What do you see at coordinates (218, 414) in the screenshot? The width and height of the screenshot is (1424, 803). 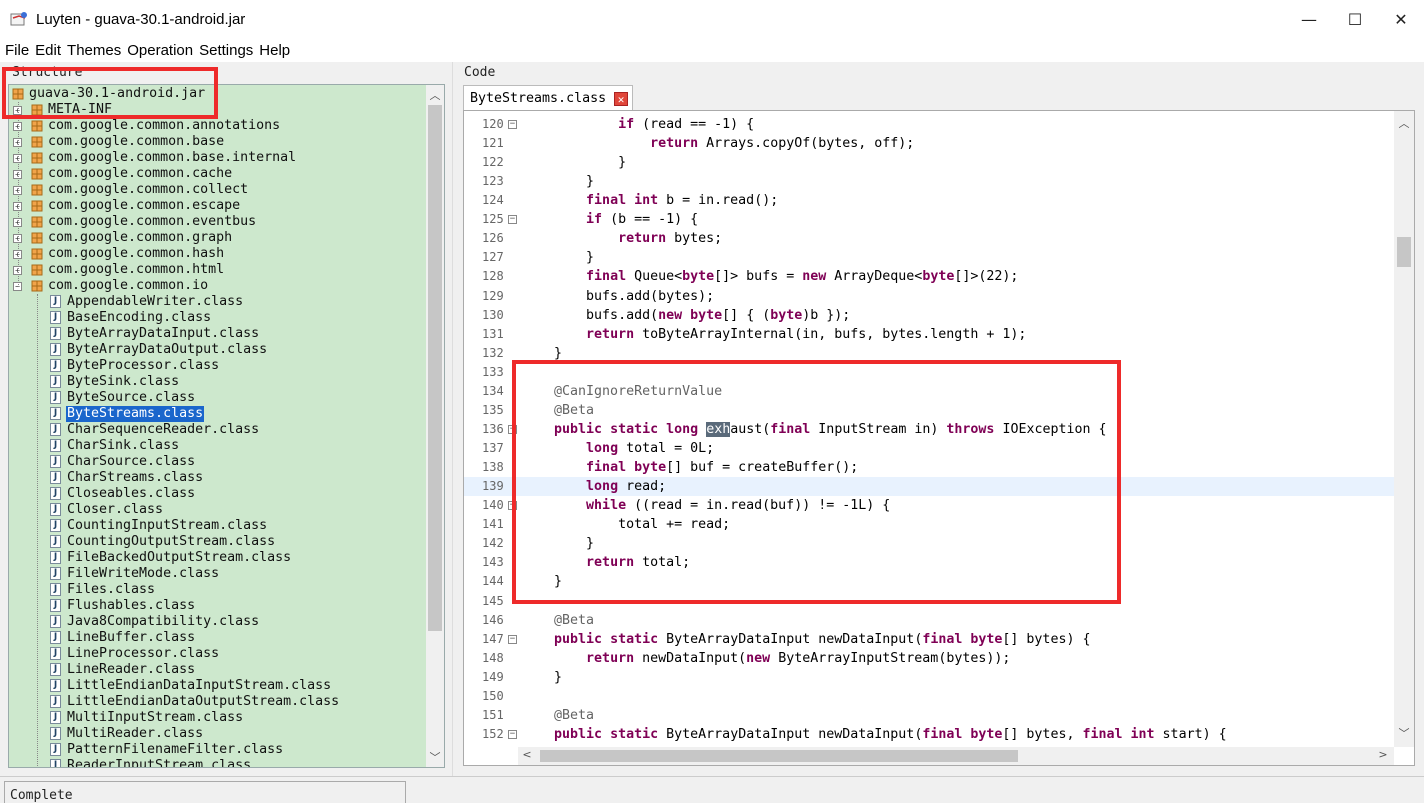 I see `tree-class: J ByteStreams.class` at bounding box center [218, 414].